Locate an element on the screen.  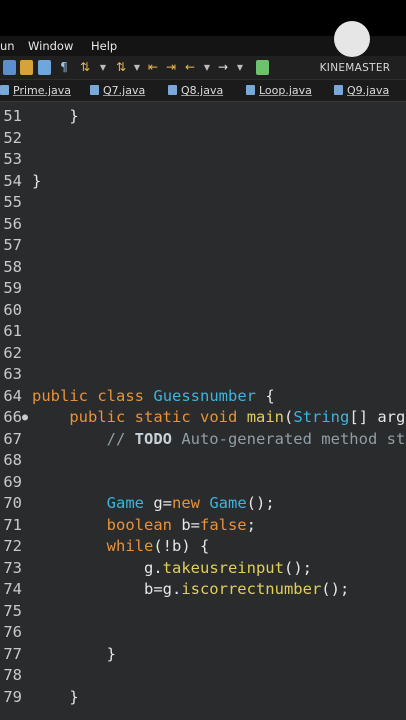
code-text: public class Guessnumber { is located at coordinates (153, 397).